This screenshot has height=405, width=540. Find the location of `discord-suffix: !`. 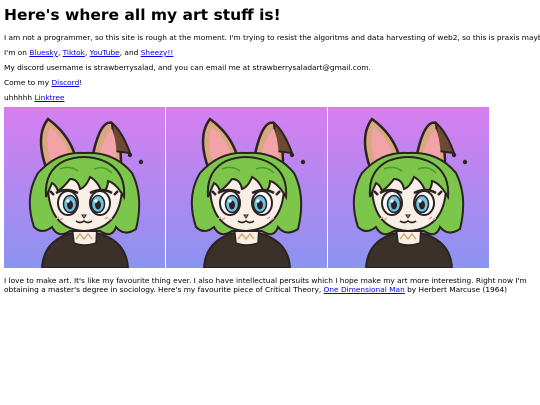

discord-suffix: ! is located at coordinates (81, 82).